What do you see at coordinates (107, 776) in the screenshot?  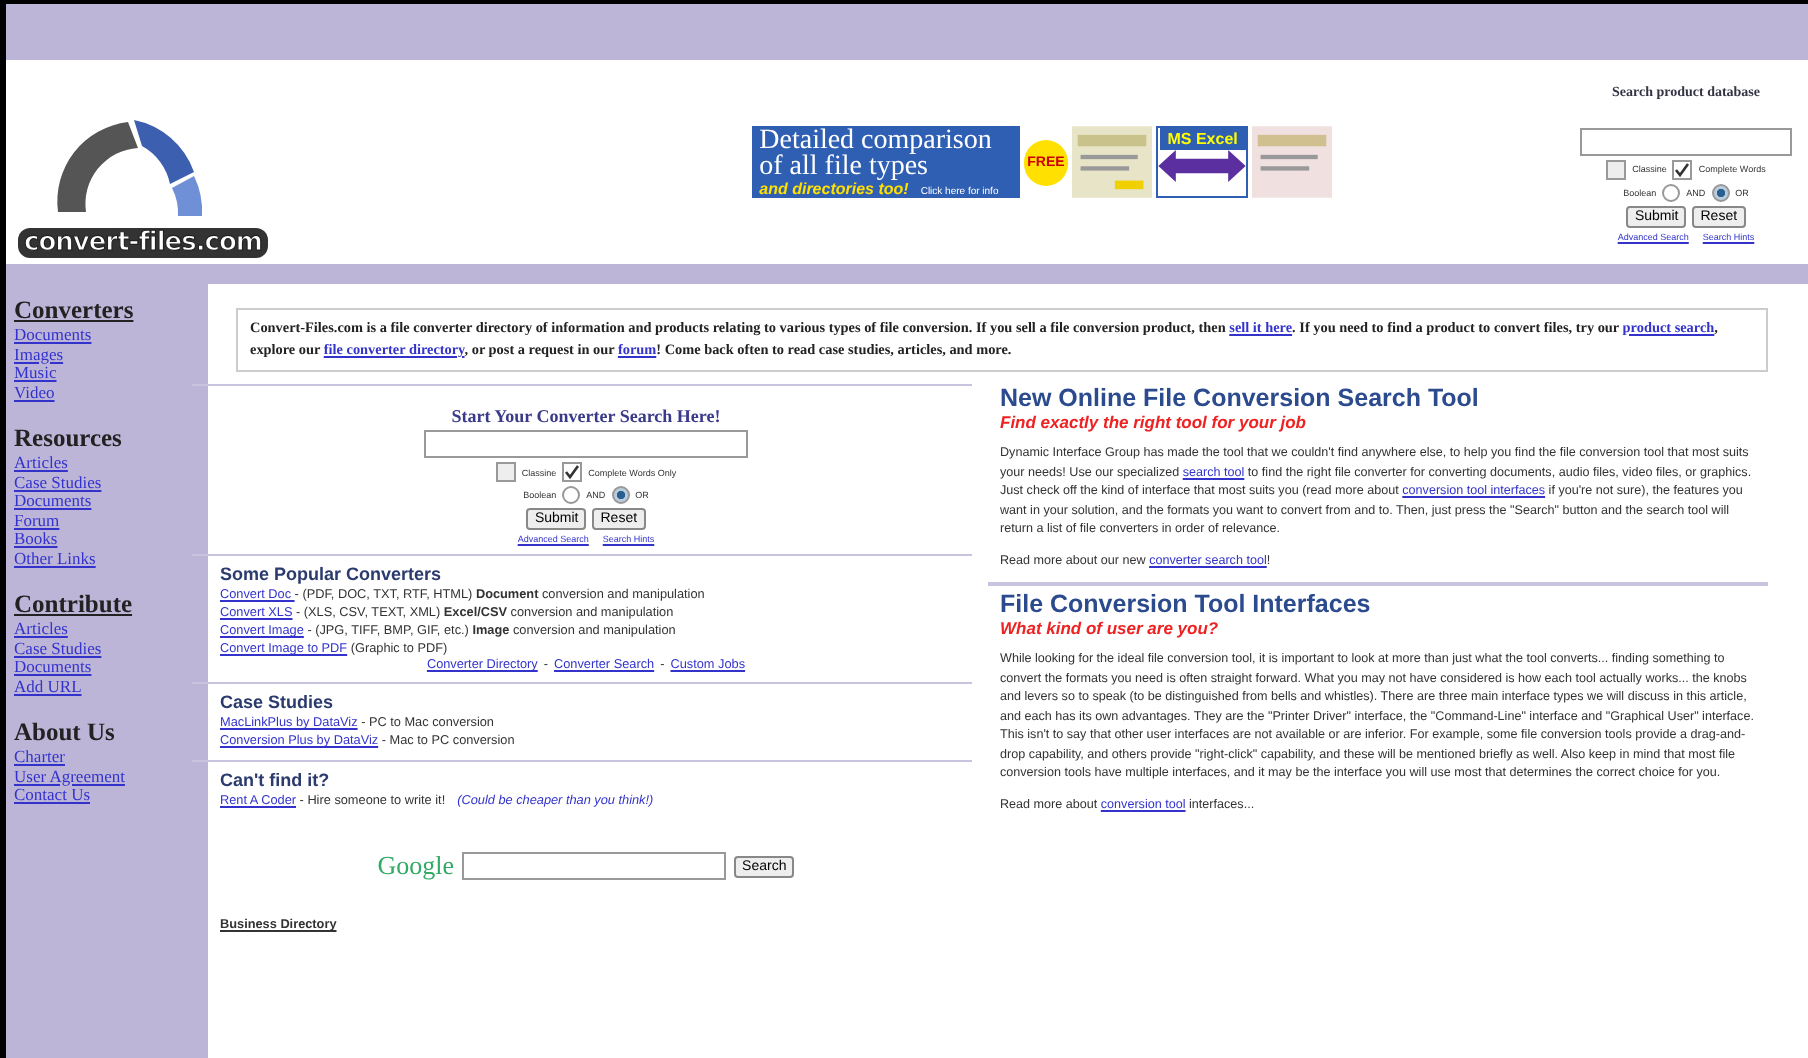 I see `sidebar-link: User Agreement` at bounding box center [107, 776].